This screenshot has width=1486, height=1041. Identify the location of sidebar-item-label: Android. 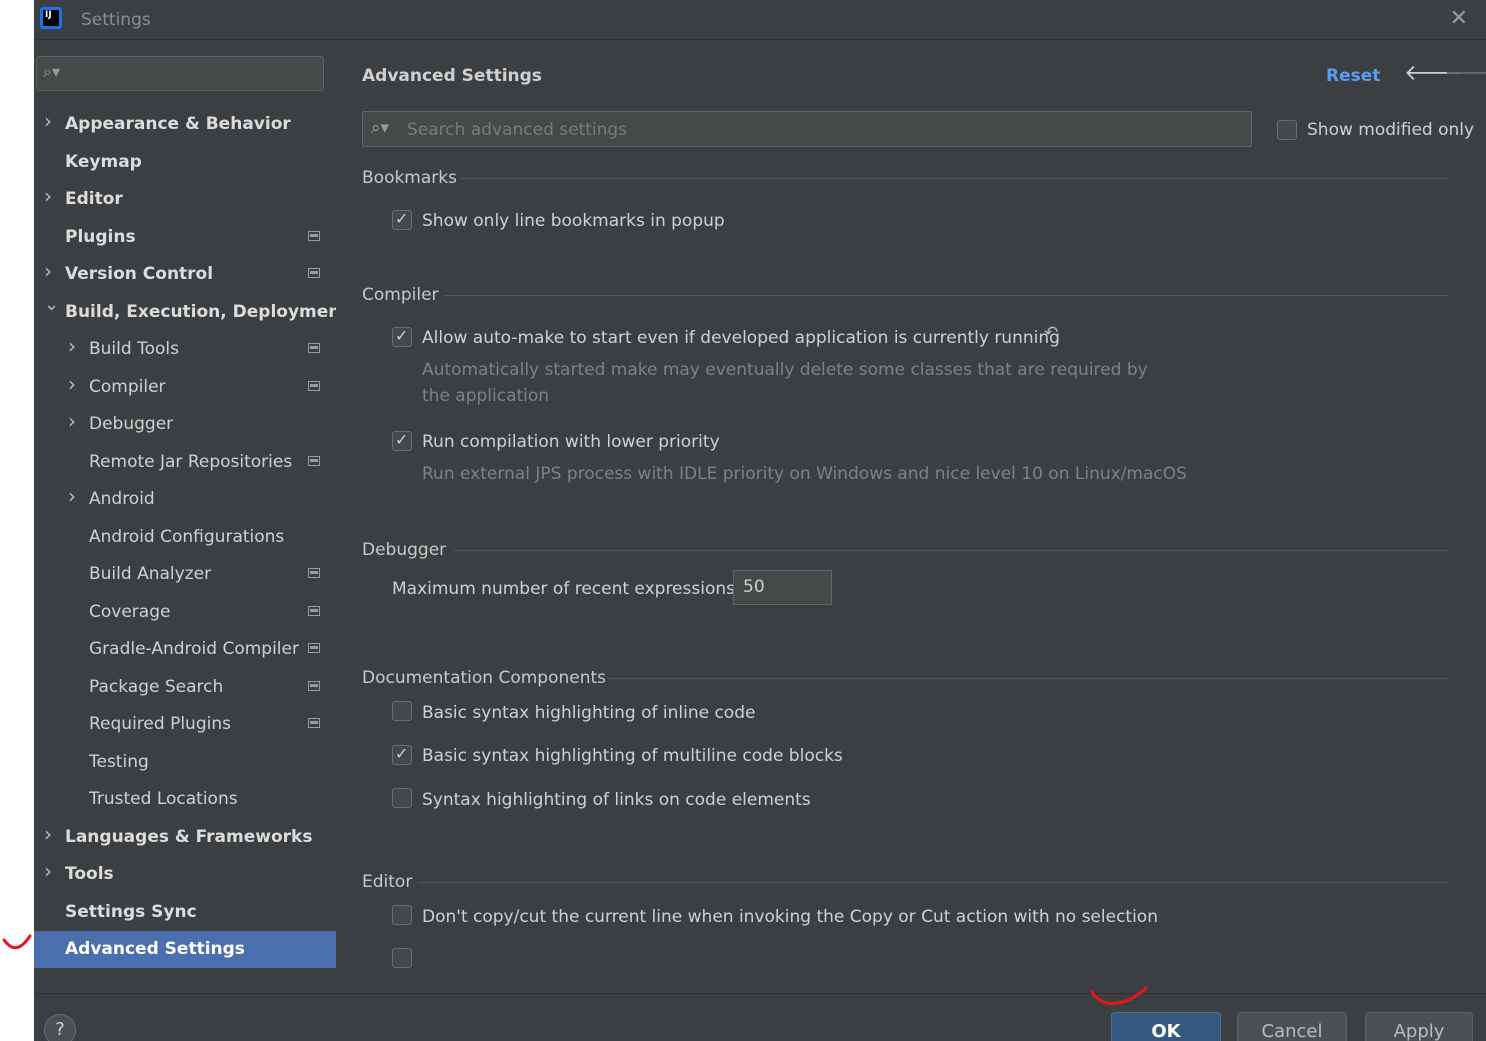
(122, 499).